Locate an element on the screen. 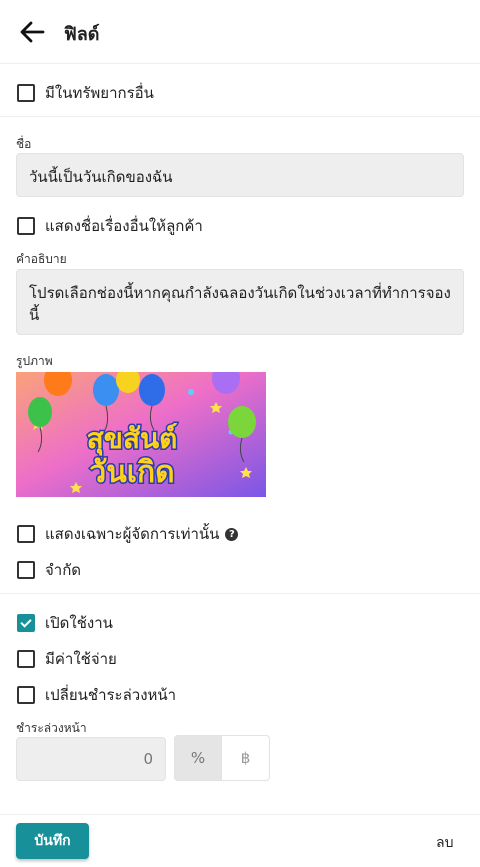 The height and width of the screenshot is (867, 480). admin-only-label: แสดงเฉพาะผู้จัดการเท่านั้น is located at coordinates (132, 534).